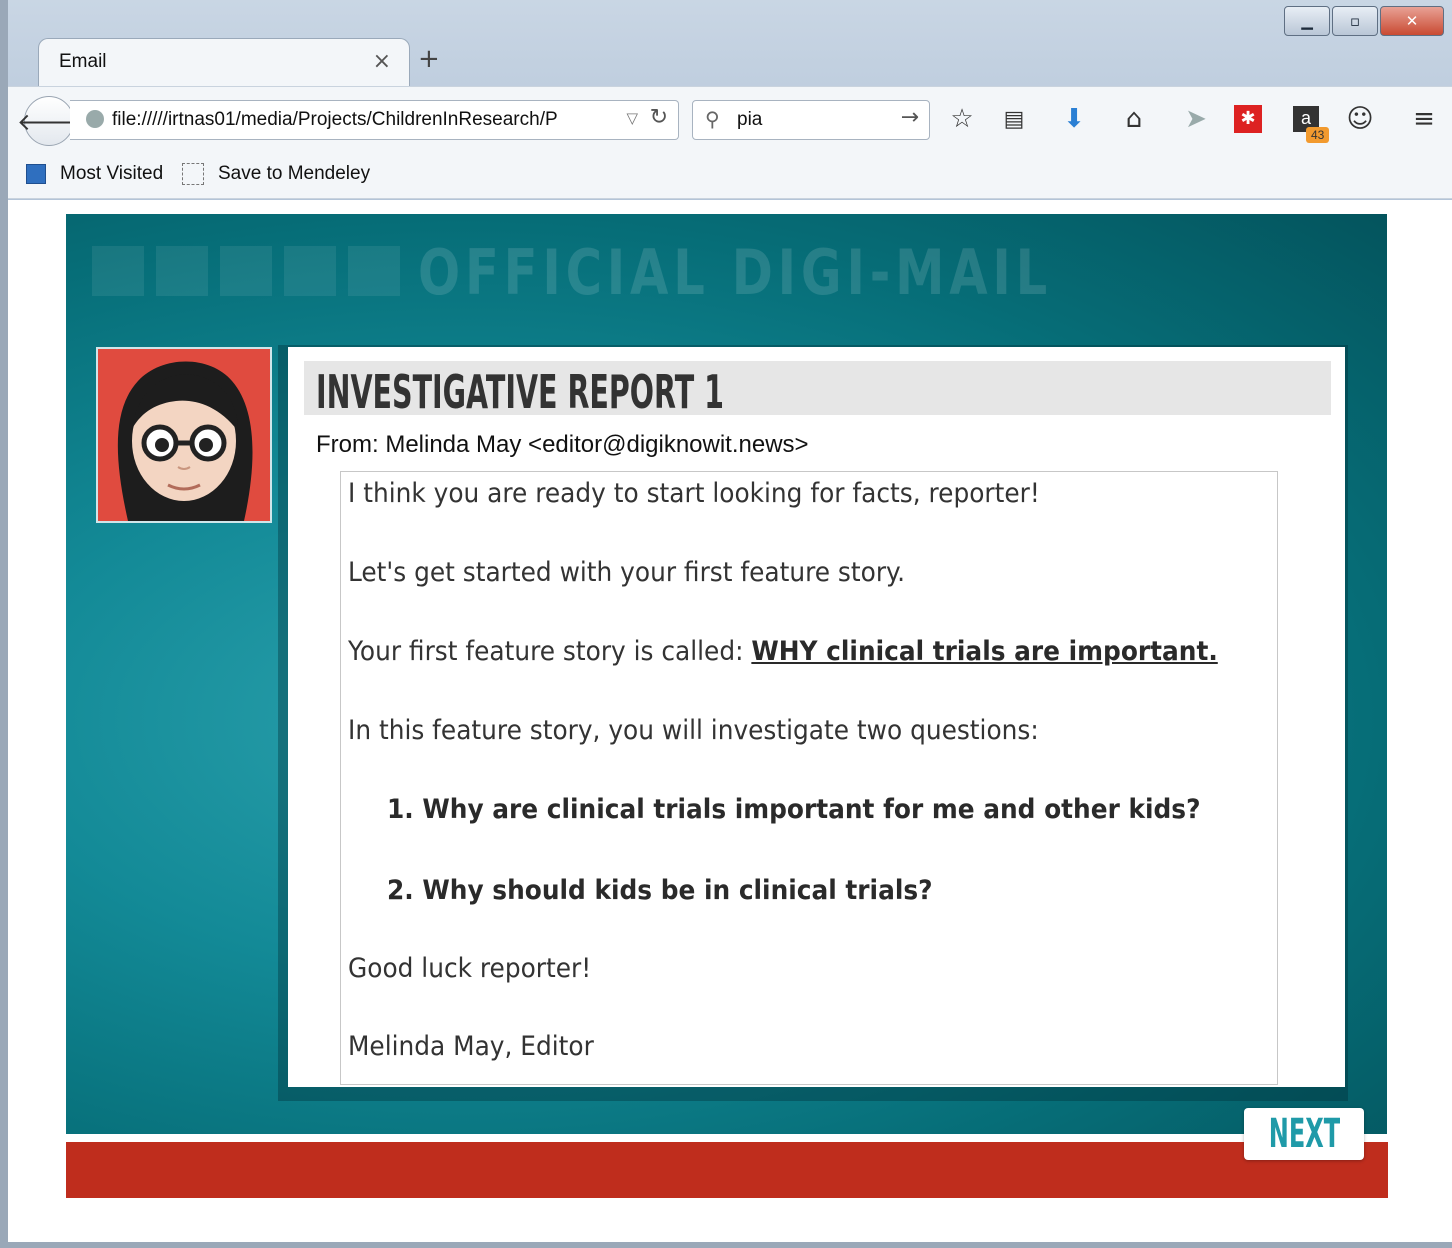 This screenshot has height=1248, width=1452. Describe the element at coordinates (224, 63) in the screenshot. I see `tab-email: Email ×` at that location.